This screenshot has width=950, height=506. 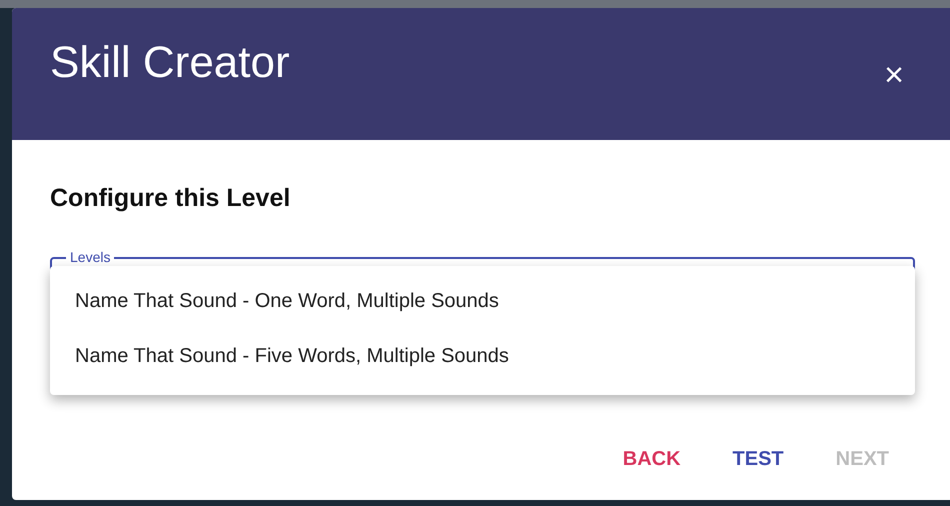 I want to click on dialog-title: Skill Creator, so click(x=170, y=63).